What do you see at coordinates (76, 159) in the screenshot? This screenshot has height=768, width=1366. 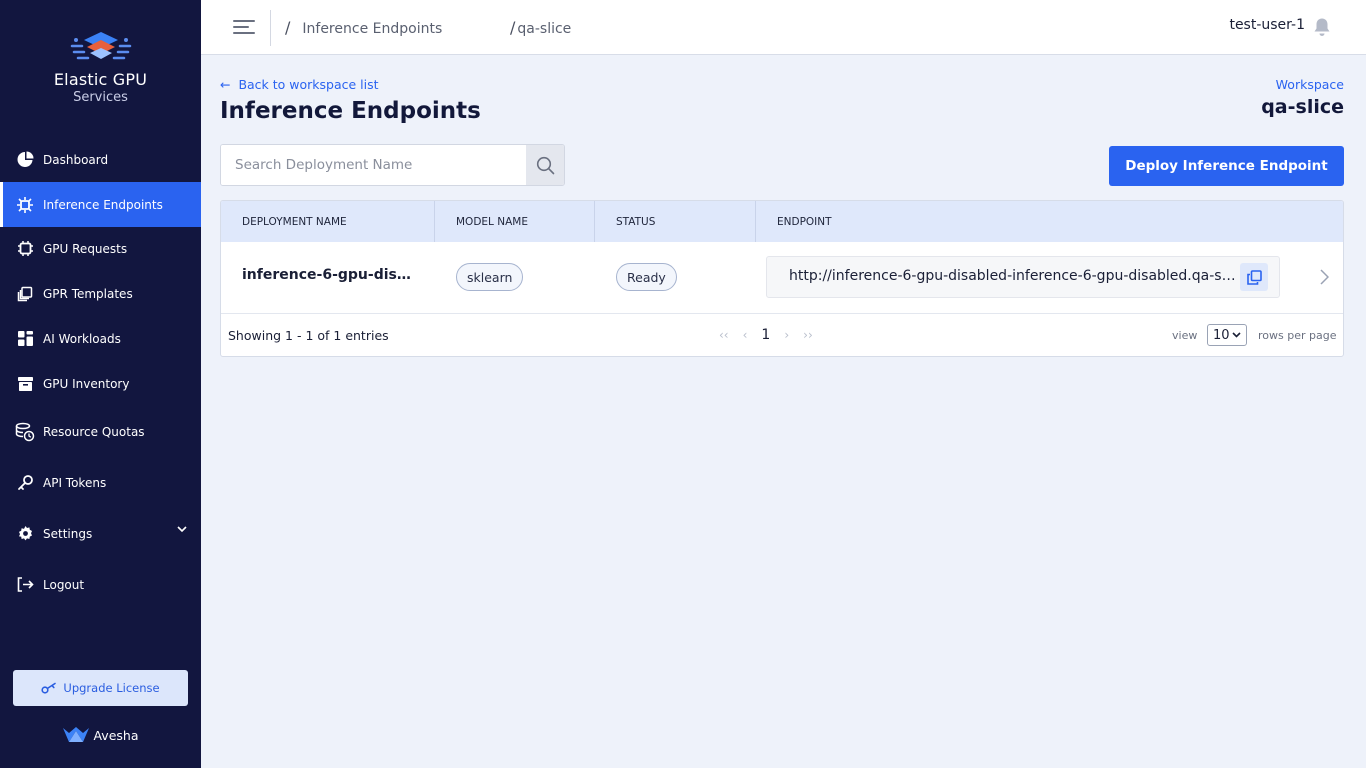 I see `sidebar-item-label: Dashboard` at bounding box center [76, 159].